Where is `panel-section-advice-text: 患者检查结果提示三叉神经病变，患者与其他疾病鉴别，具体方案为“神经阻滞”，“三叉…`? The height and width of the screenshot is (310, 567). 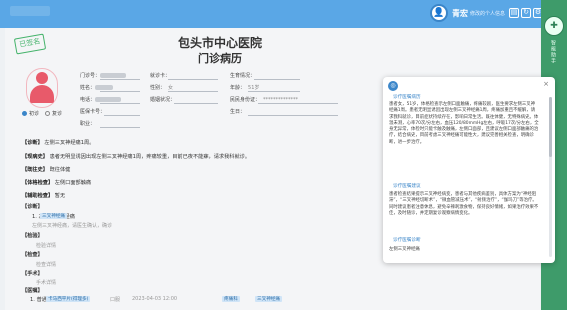 panel-section-advice-text: 患者检查结果提示三叉神经病变，患者与其他疾病鉴别，具体方案为“神经阻滞”，“三叉… is located at coordinates (464, 204).